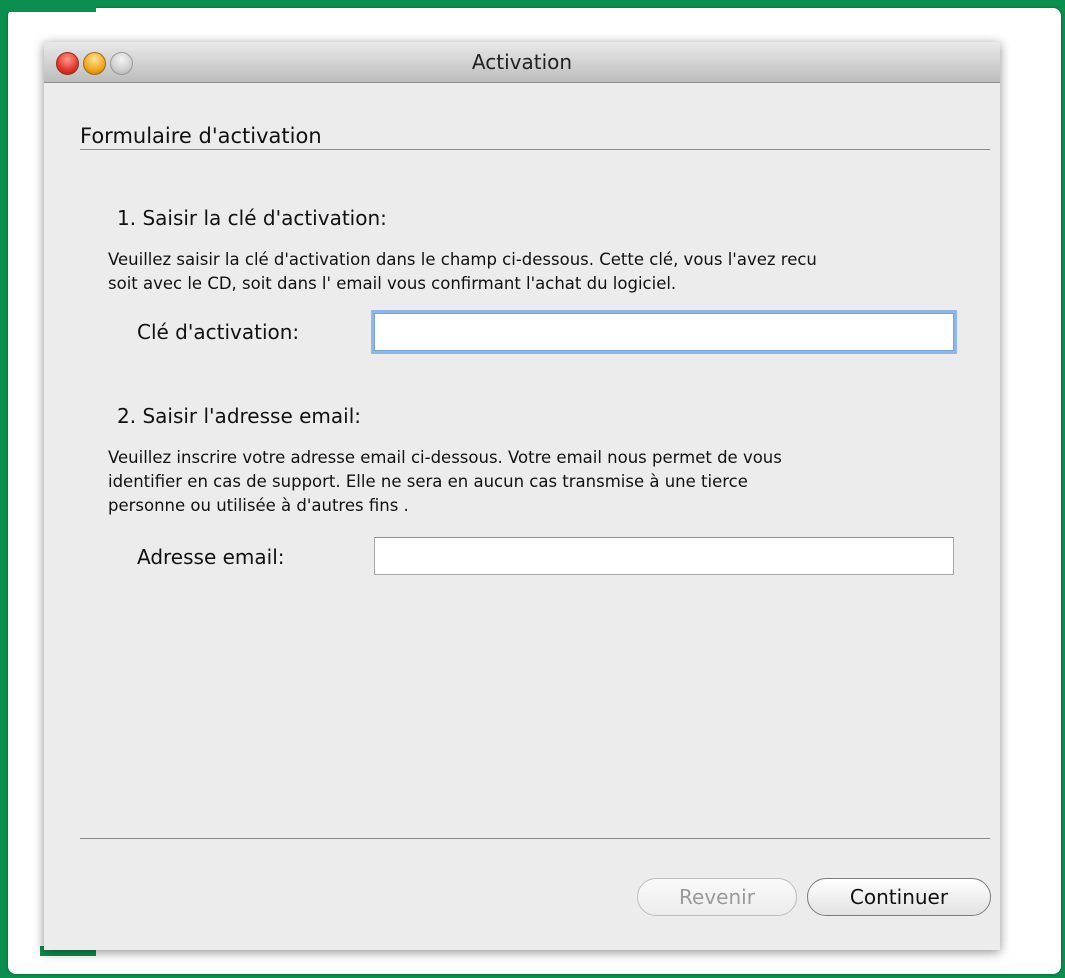 This screenshot has width=1065, height=978. What do you see at coordinates (717, 897) in the screenshot?
I see `back-button: Revenir` at bounding box center [717, 897].